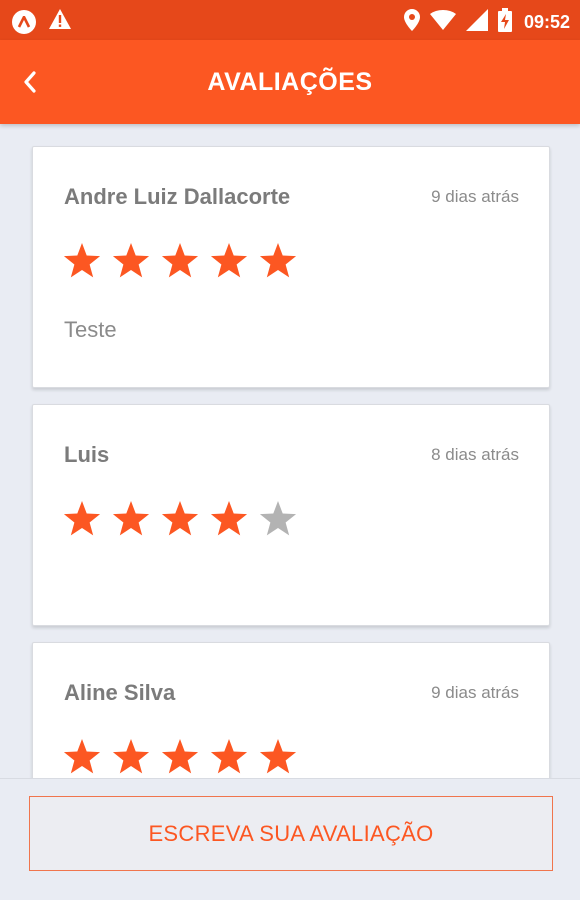  I want to click on reviewer-name: Aline Silva, so click(120, 692).